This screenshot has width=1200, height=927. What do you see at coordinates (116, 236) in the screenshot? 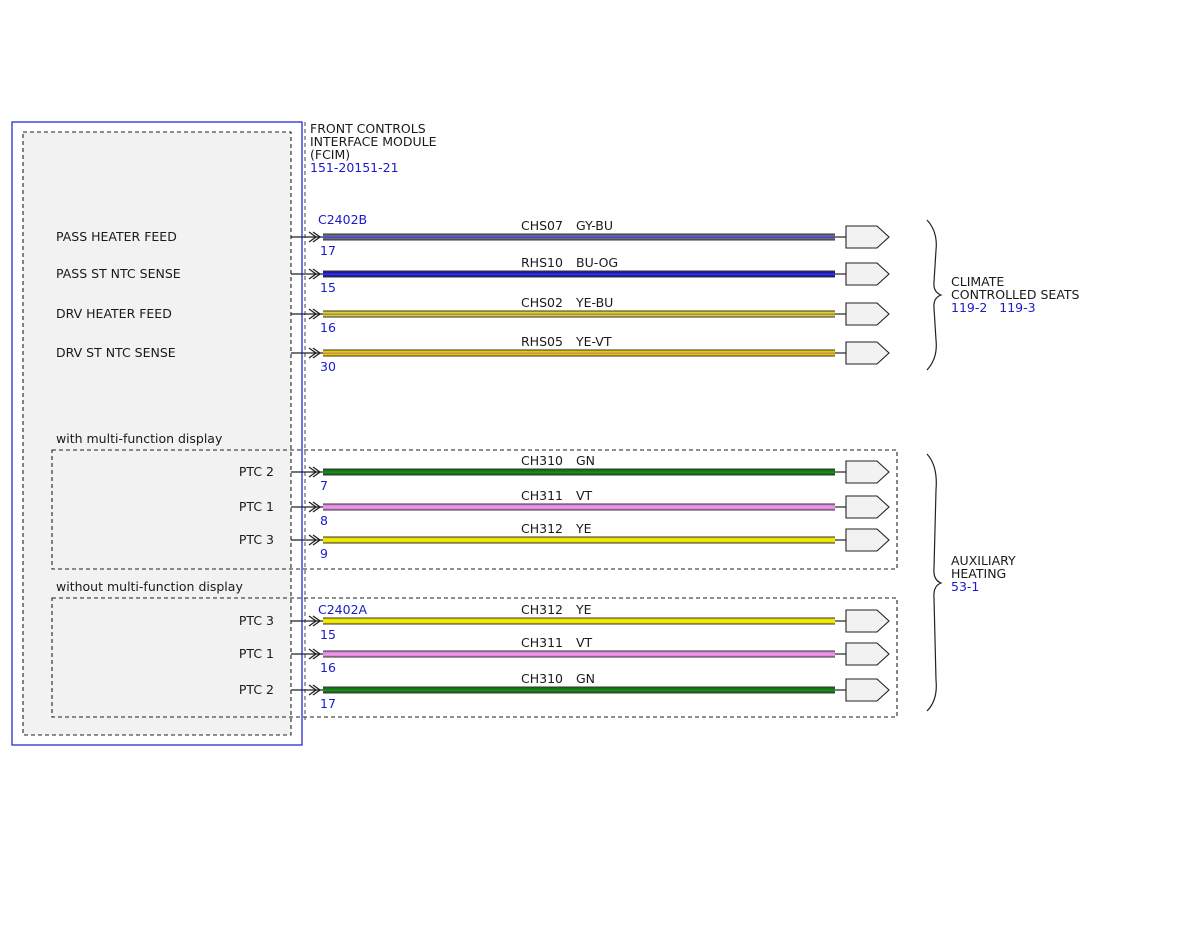
I see `signal-label: PASS HEATER FEED` at bounding box center [116, 236].